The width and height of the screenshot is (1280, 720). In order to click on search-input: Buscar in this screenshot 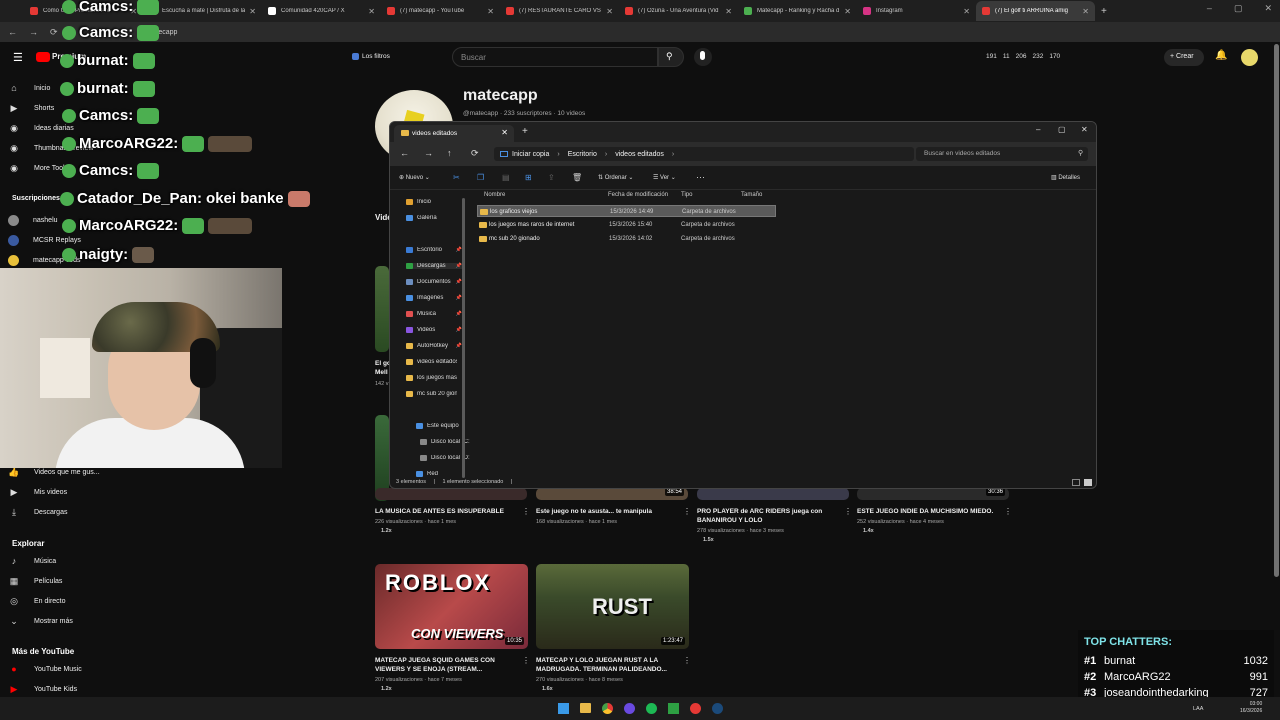, I will do `click(555, 57)`.